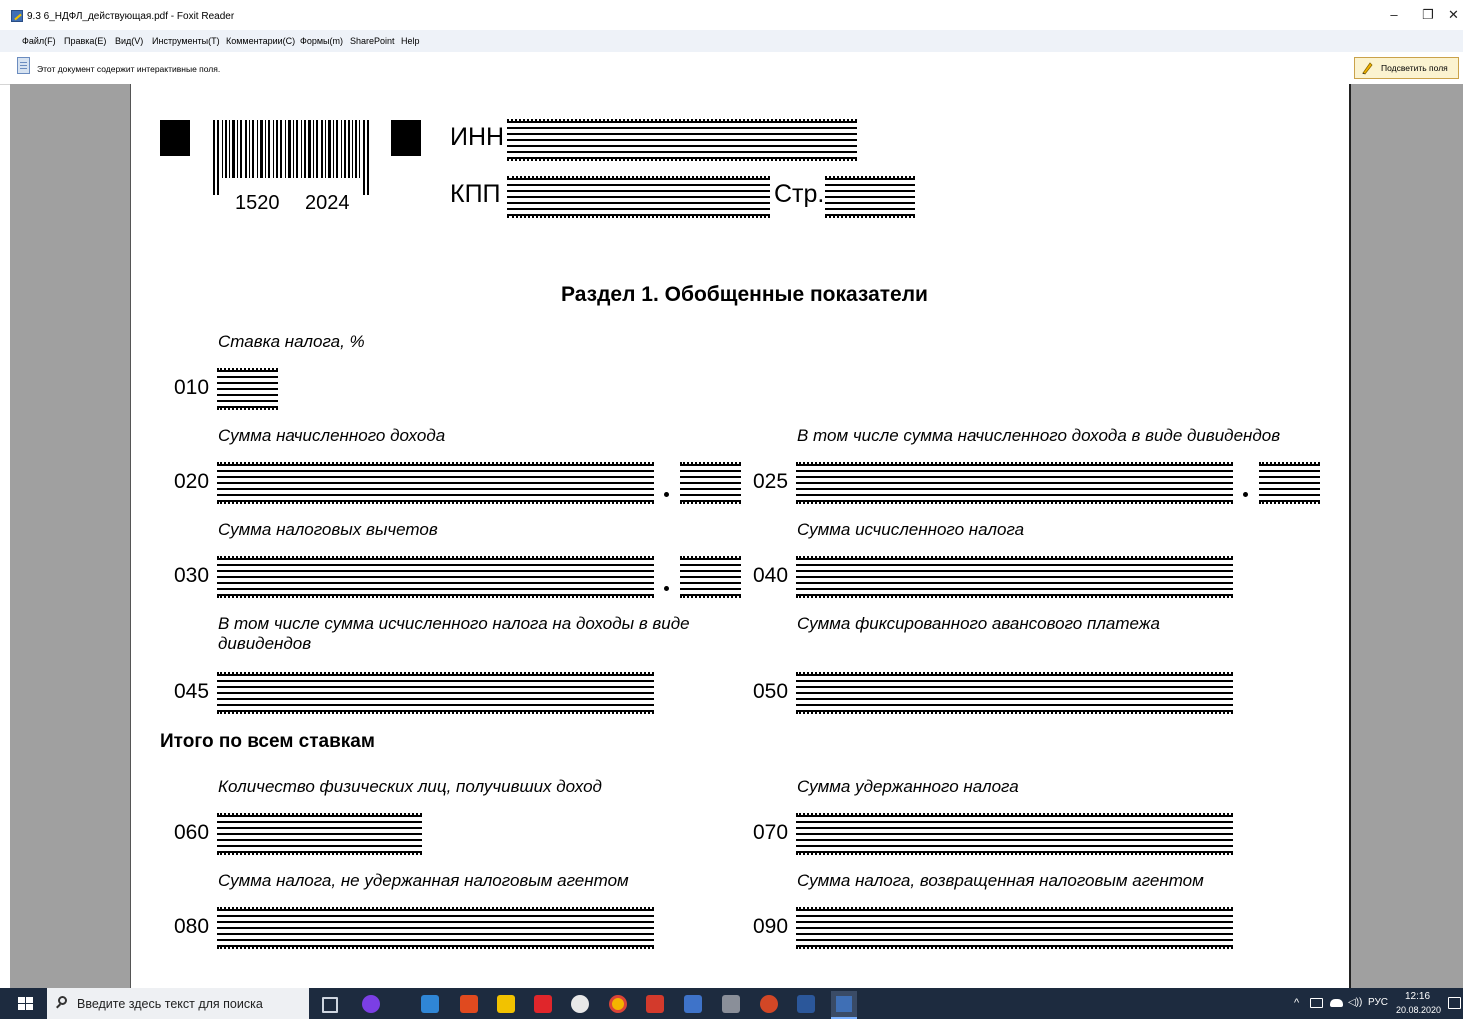 The height and width of the screenshot is (1019, 1463). Describe the element at coordinates (1417, 996) in the screenshot. I see `clock-time: 12:16` at that location.